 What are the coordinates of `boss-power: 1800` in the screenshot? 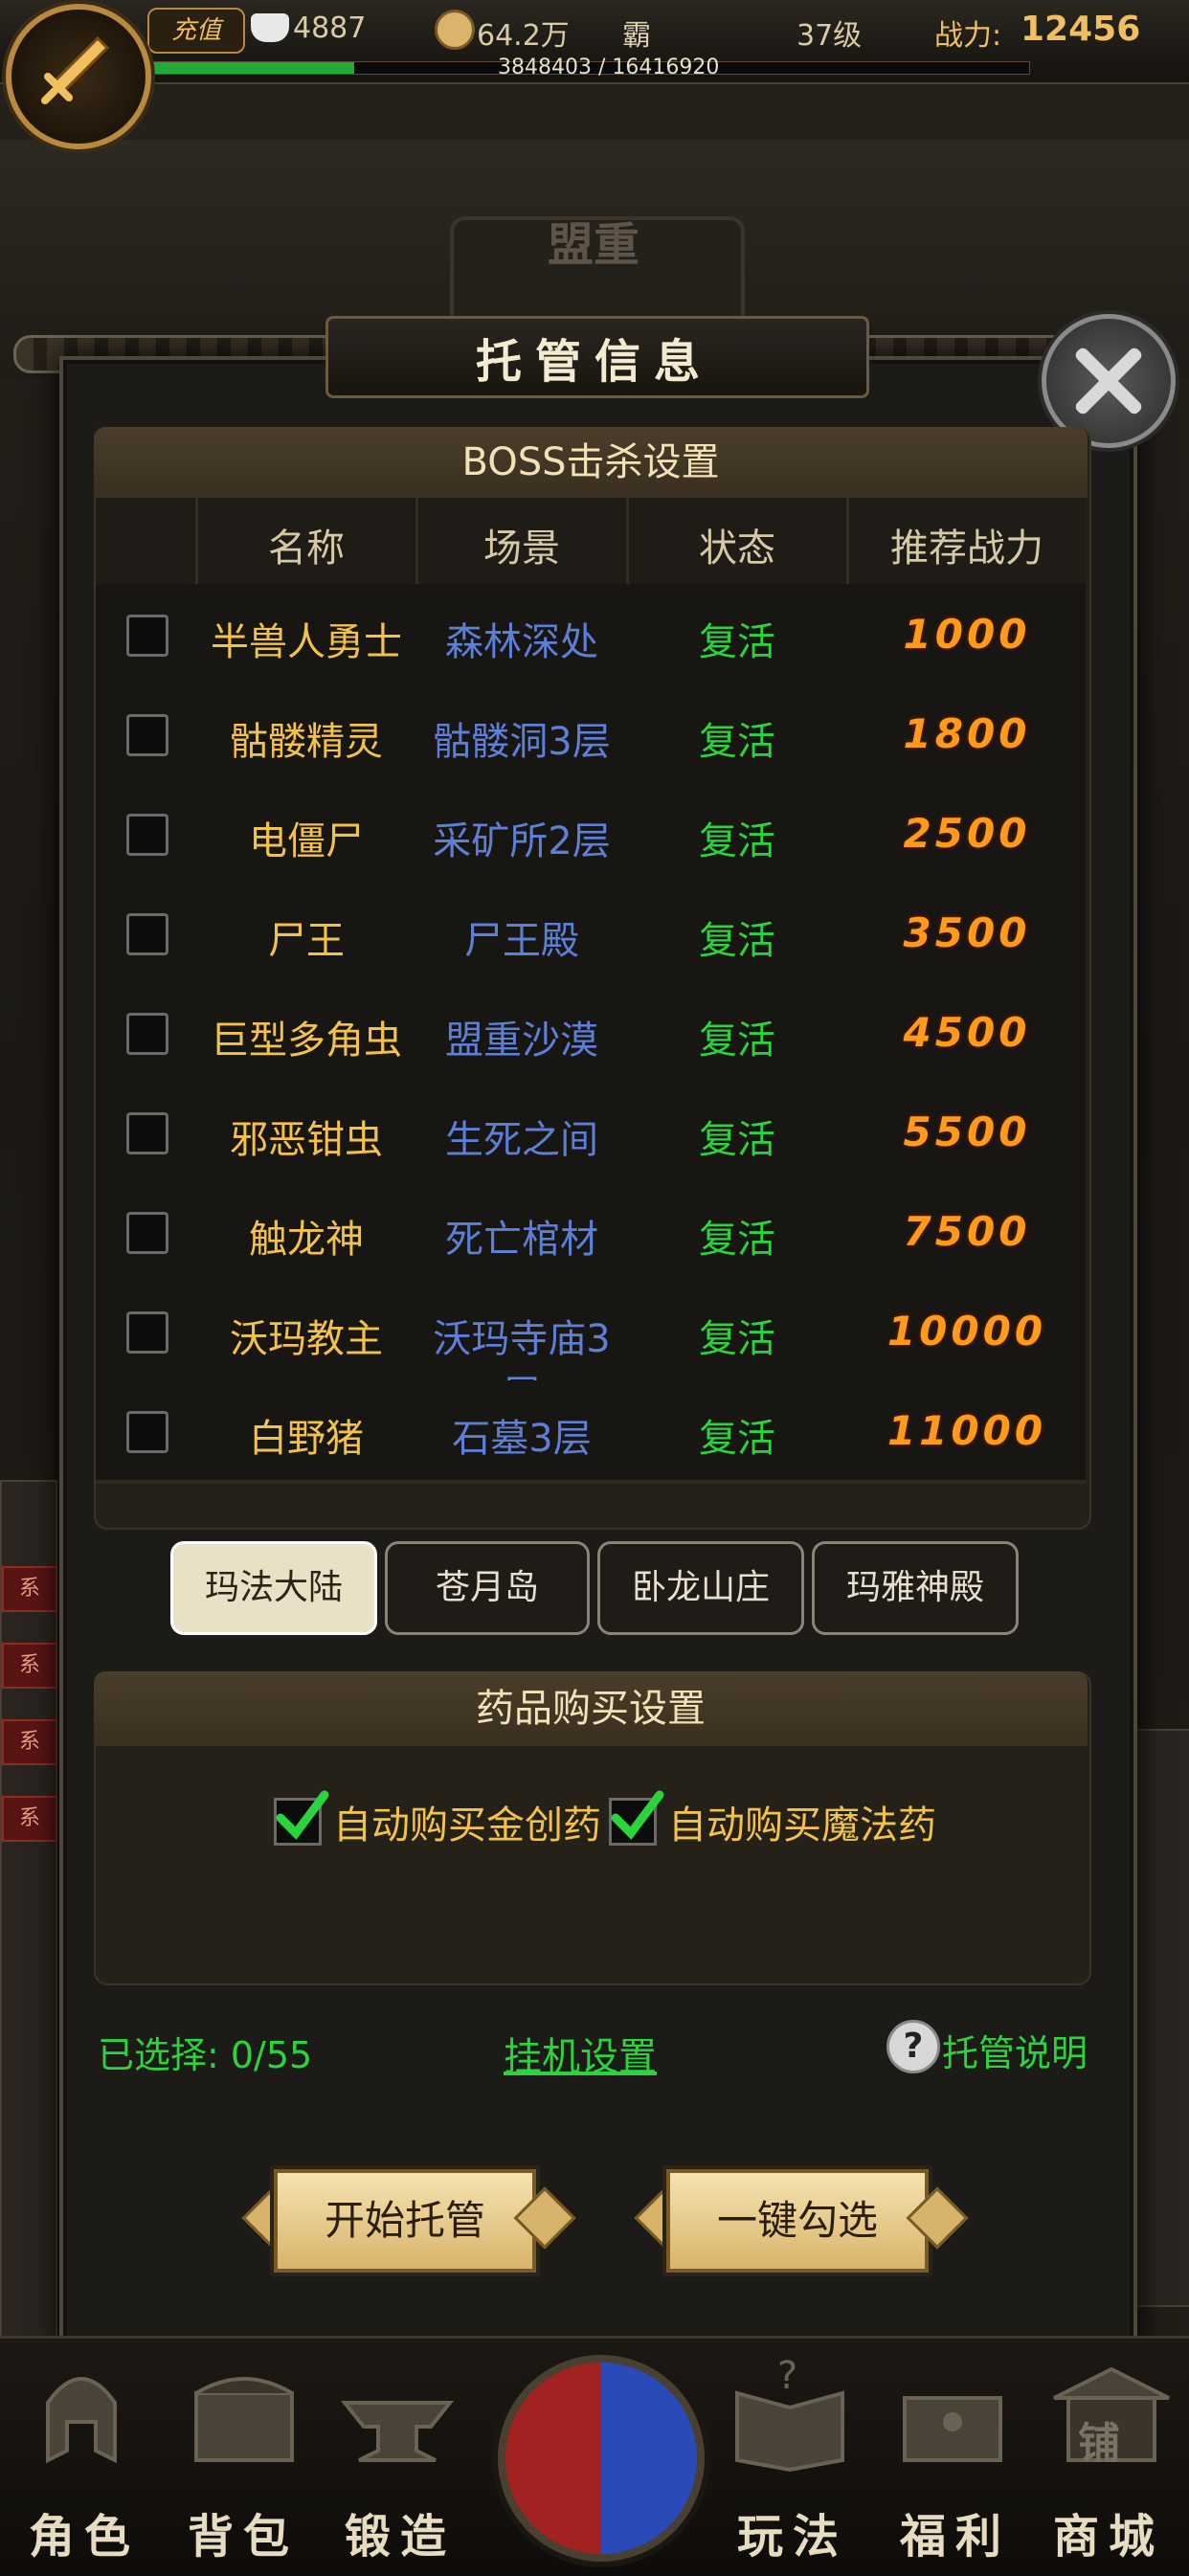 It's located at (967, 734).